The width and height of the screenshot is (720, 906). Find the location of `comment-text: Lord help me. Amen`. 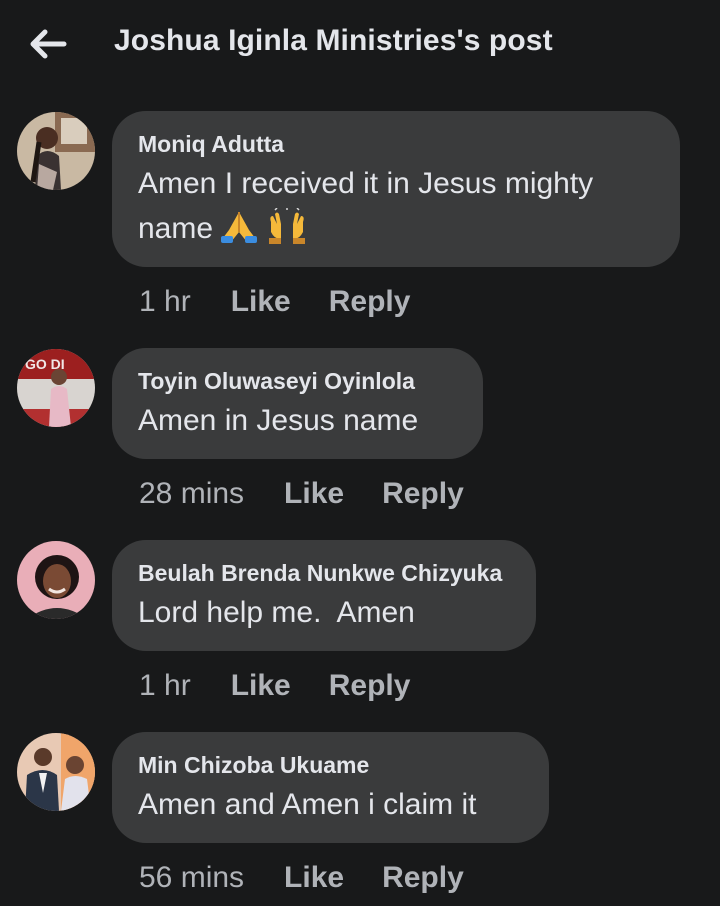

comment-text: Lord help me. Amen is located at coordinates (276, 612).